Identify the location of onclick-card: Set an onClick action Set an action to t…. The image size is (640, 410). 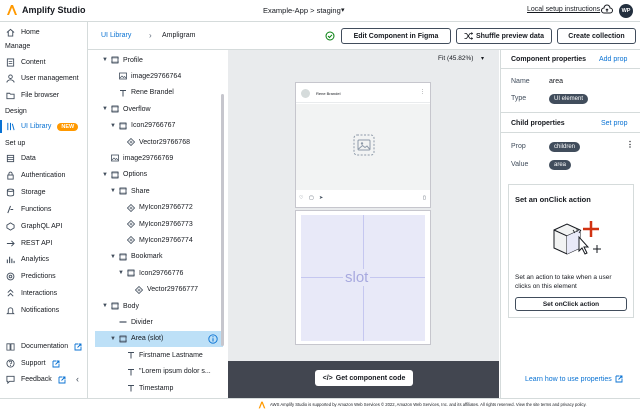
(571, 251).